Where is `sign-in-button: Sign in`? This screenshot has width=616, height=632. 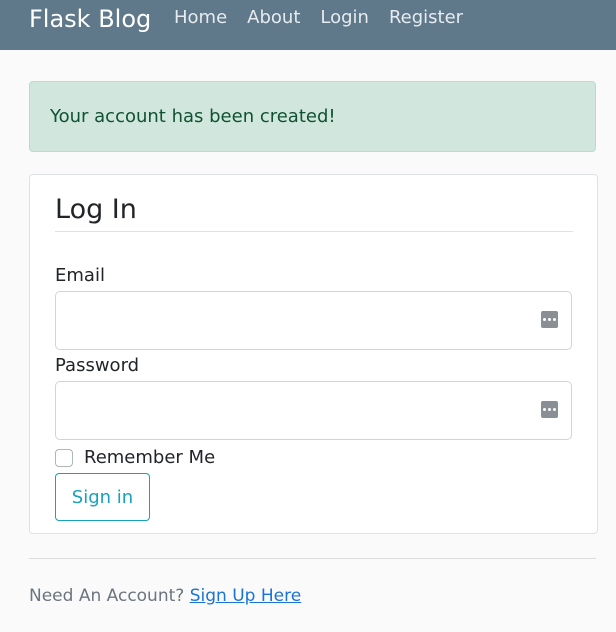
sign-in-button: Sign in is located at coordinates (102, 497).